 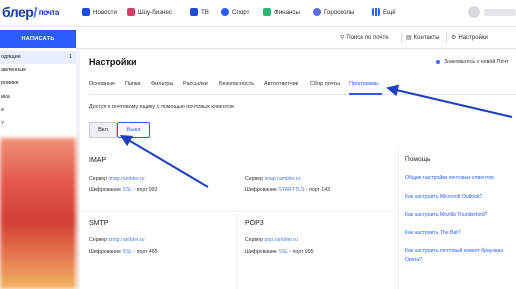 I want to click on tab-filters: Фильтры, so click(x=162, y=84).